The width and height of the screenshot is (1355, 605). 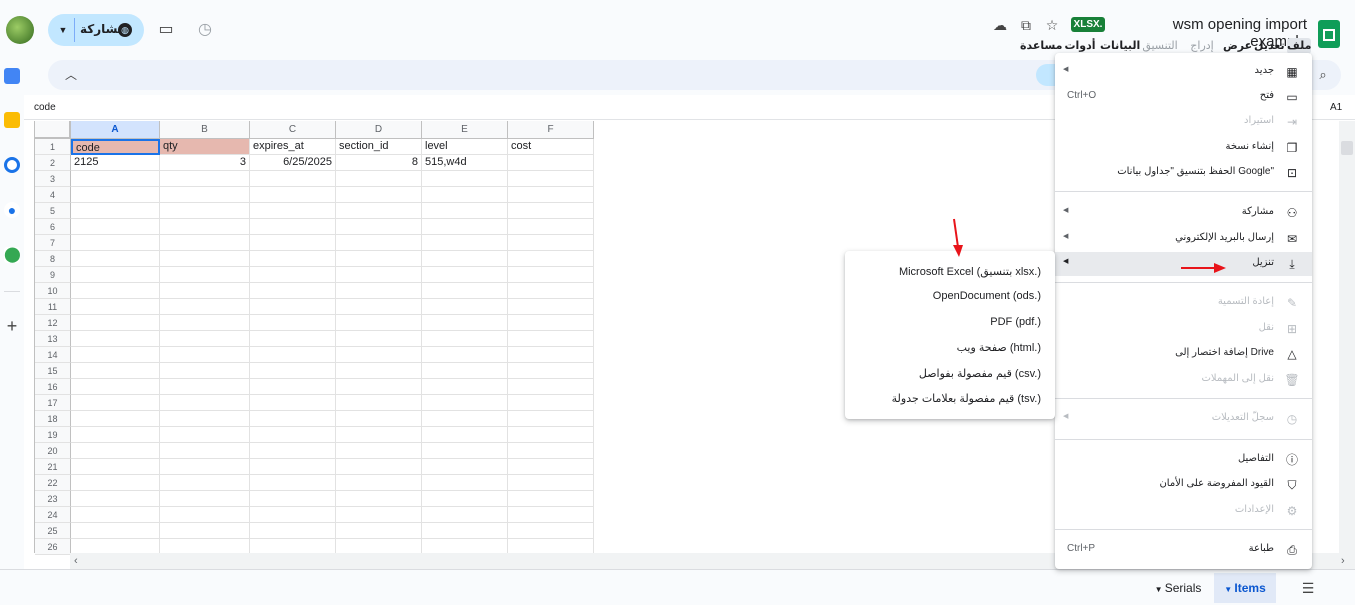 What do you see at coordinates (1269, 46) in the screenshot?
I see `menu-edit: تعديل` at bounding box center [1269, 46].